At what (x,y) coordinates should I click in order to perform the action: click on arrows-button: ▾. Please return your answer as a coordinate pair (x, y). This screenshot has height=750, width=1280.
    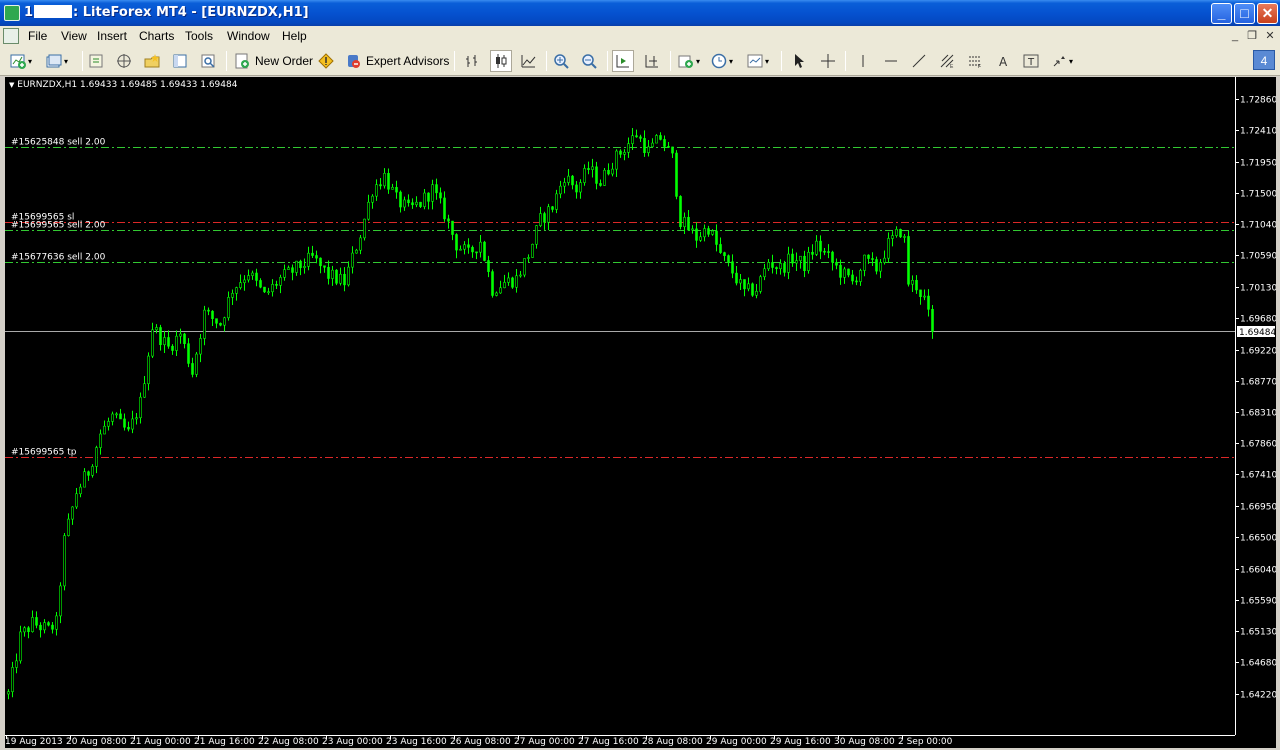
    Looking at the image, I should click on (1062, 61).